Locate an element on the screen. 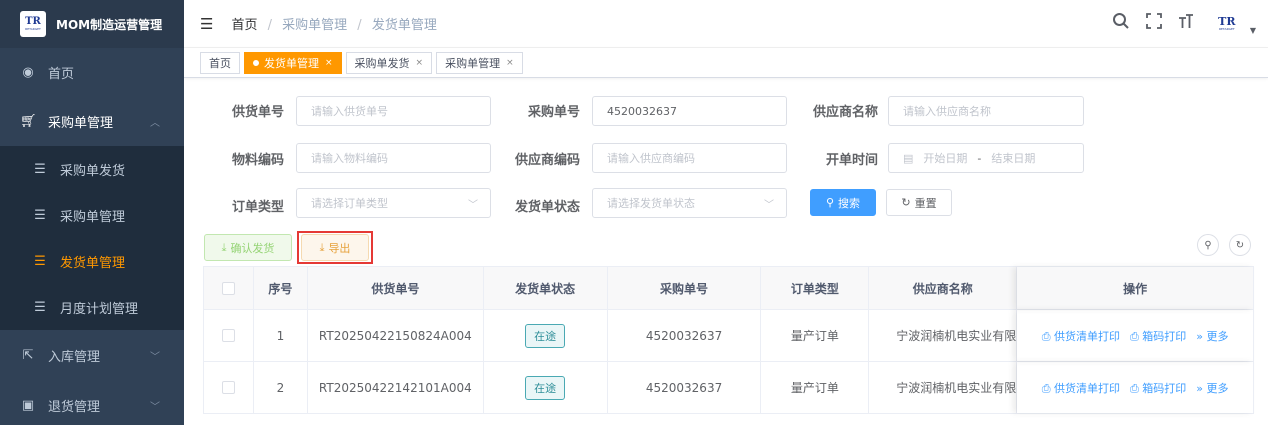  table-header-row: 序号 供货单号 发货单状态 采购单号 订单类型 供应商名称 操作 is located at coordinates (729, 288).